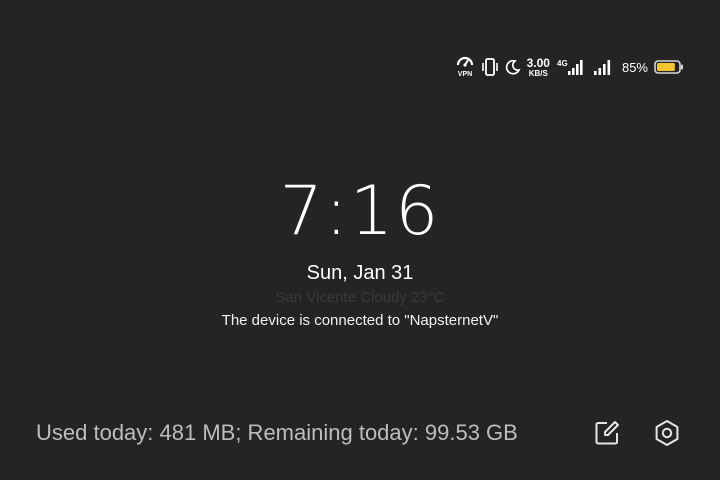 The image size is (720, 480). What do you see at coordinates (634, 67) in the screenshot?
I see `battery-percent: 85%` at bounding box center [634, 67].